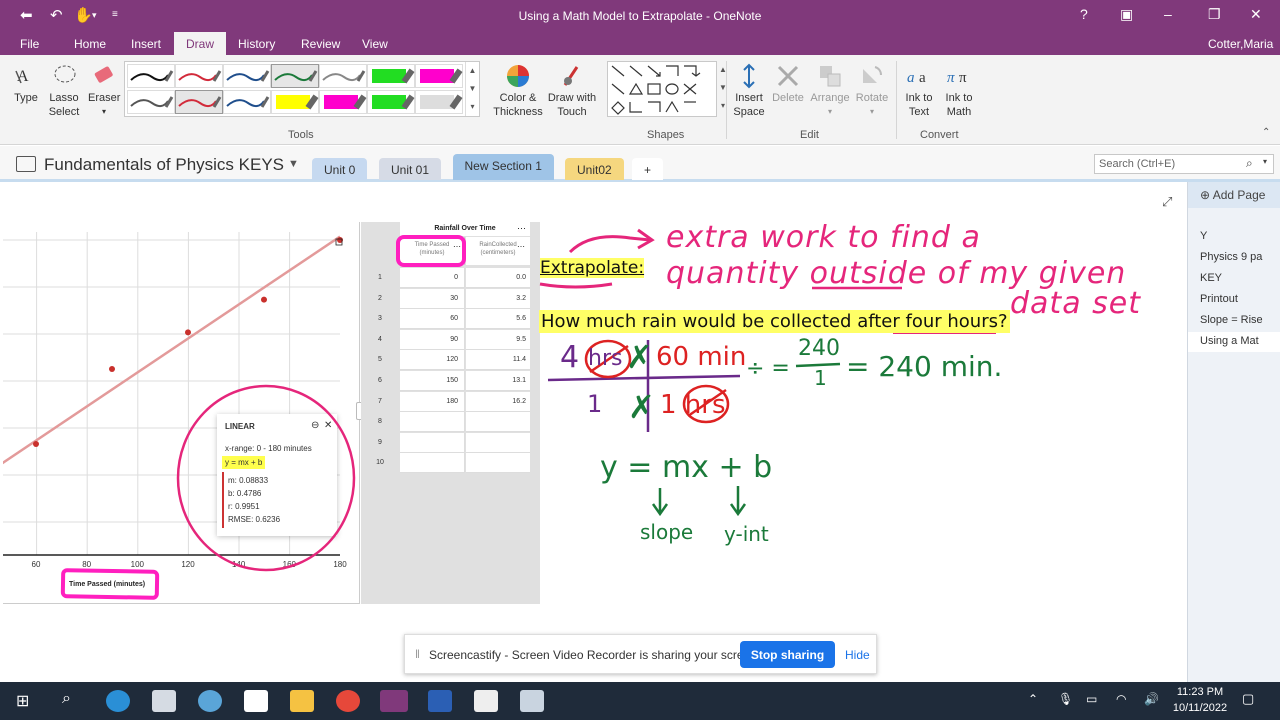 The width and height of the screenshot is (1280, 720). Describe the element at coordinates (210, 701) in the screenshot. I see `app-icon` at that location.